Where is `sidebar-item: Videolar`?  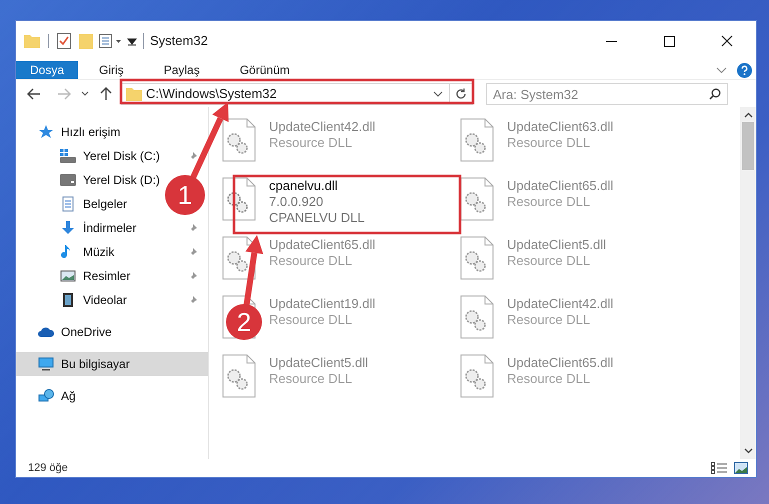
sidebar-item: Videolar is located at coordinates (112, 300).